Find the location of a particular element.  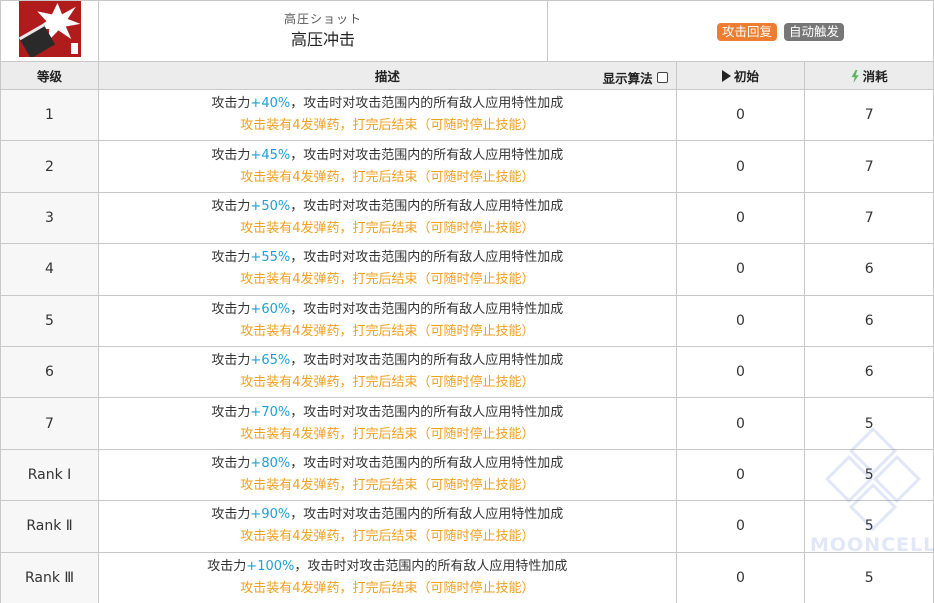

column-init: 初始 is located at coordinates (740, 75).